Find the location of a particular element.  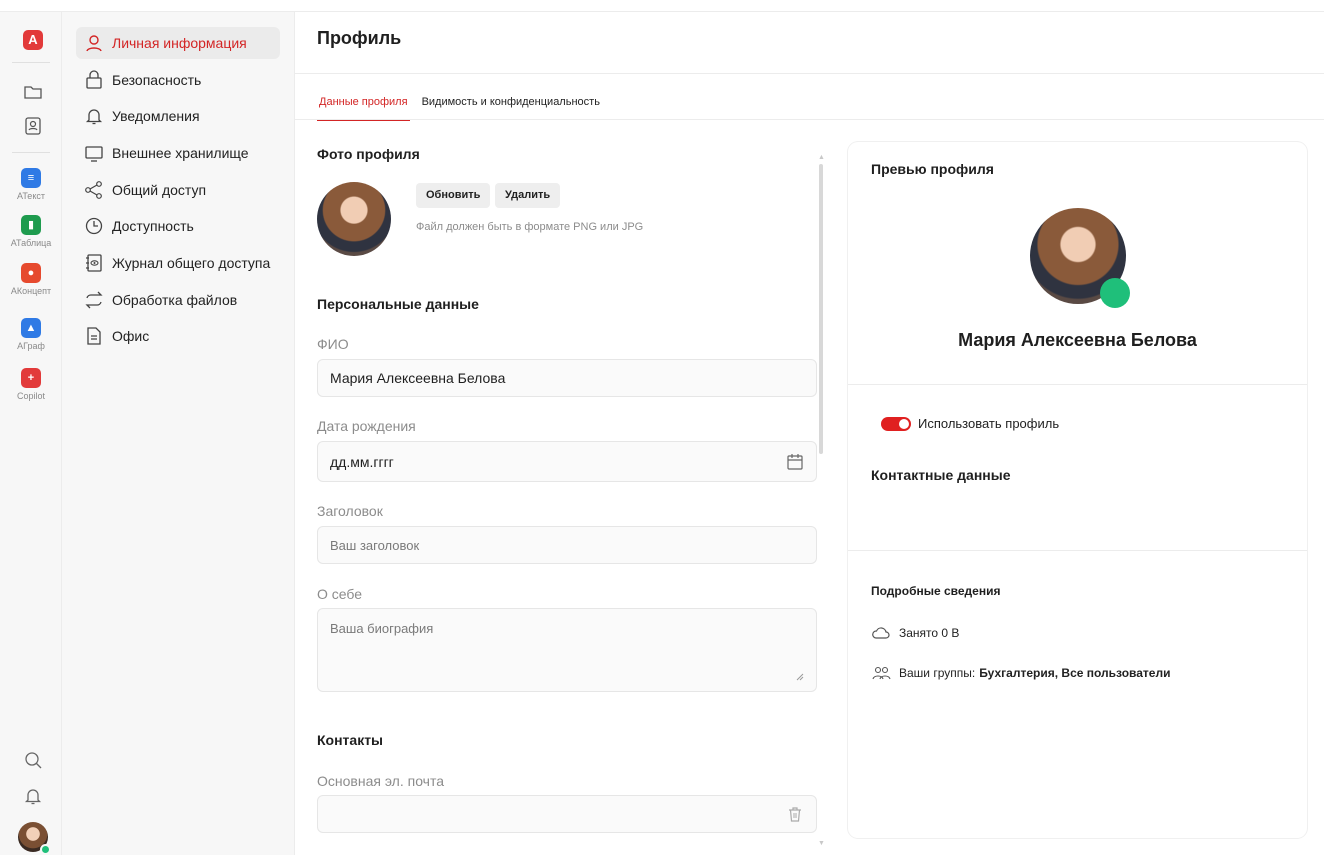

storage-row: Занято 0 В is located at coordinates (915, 633).